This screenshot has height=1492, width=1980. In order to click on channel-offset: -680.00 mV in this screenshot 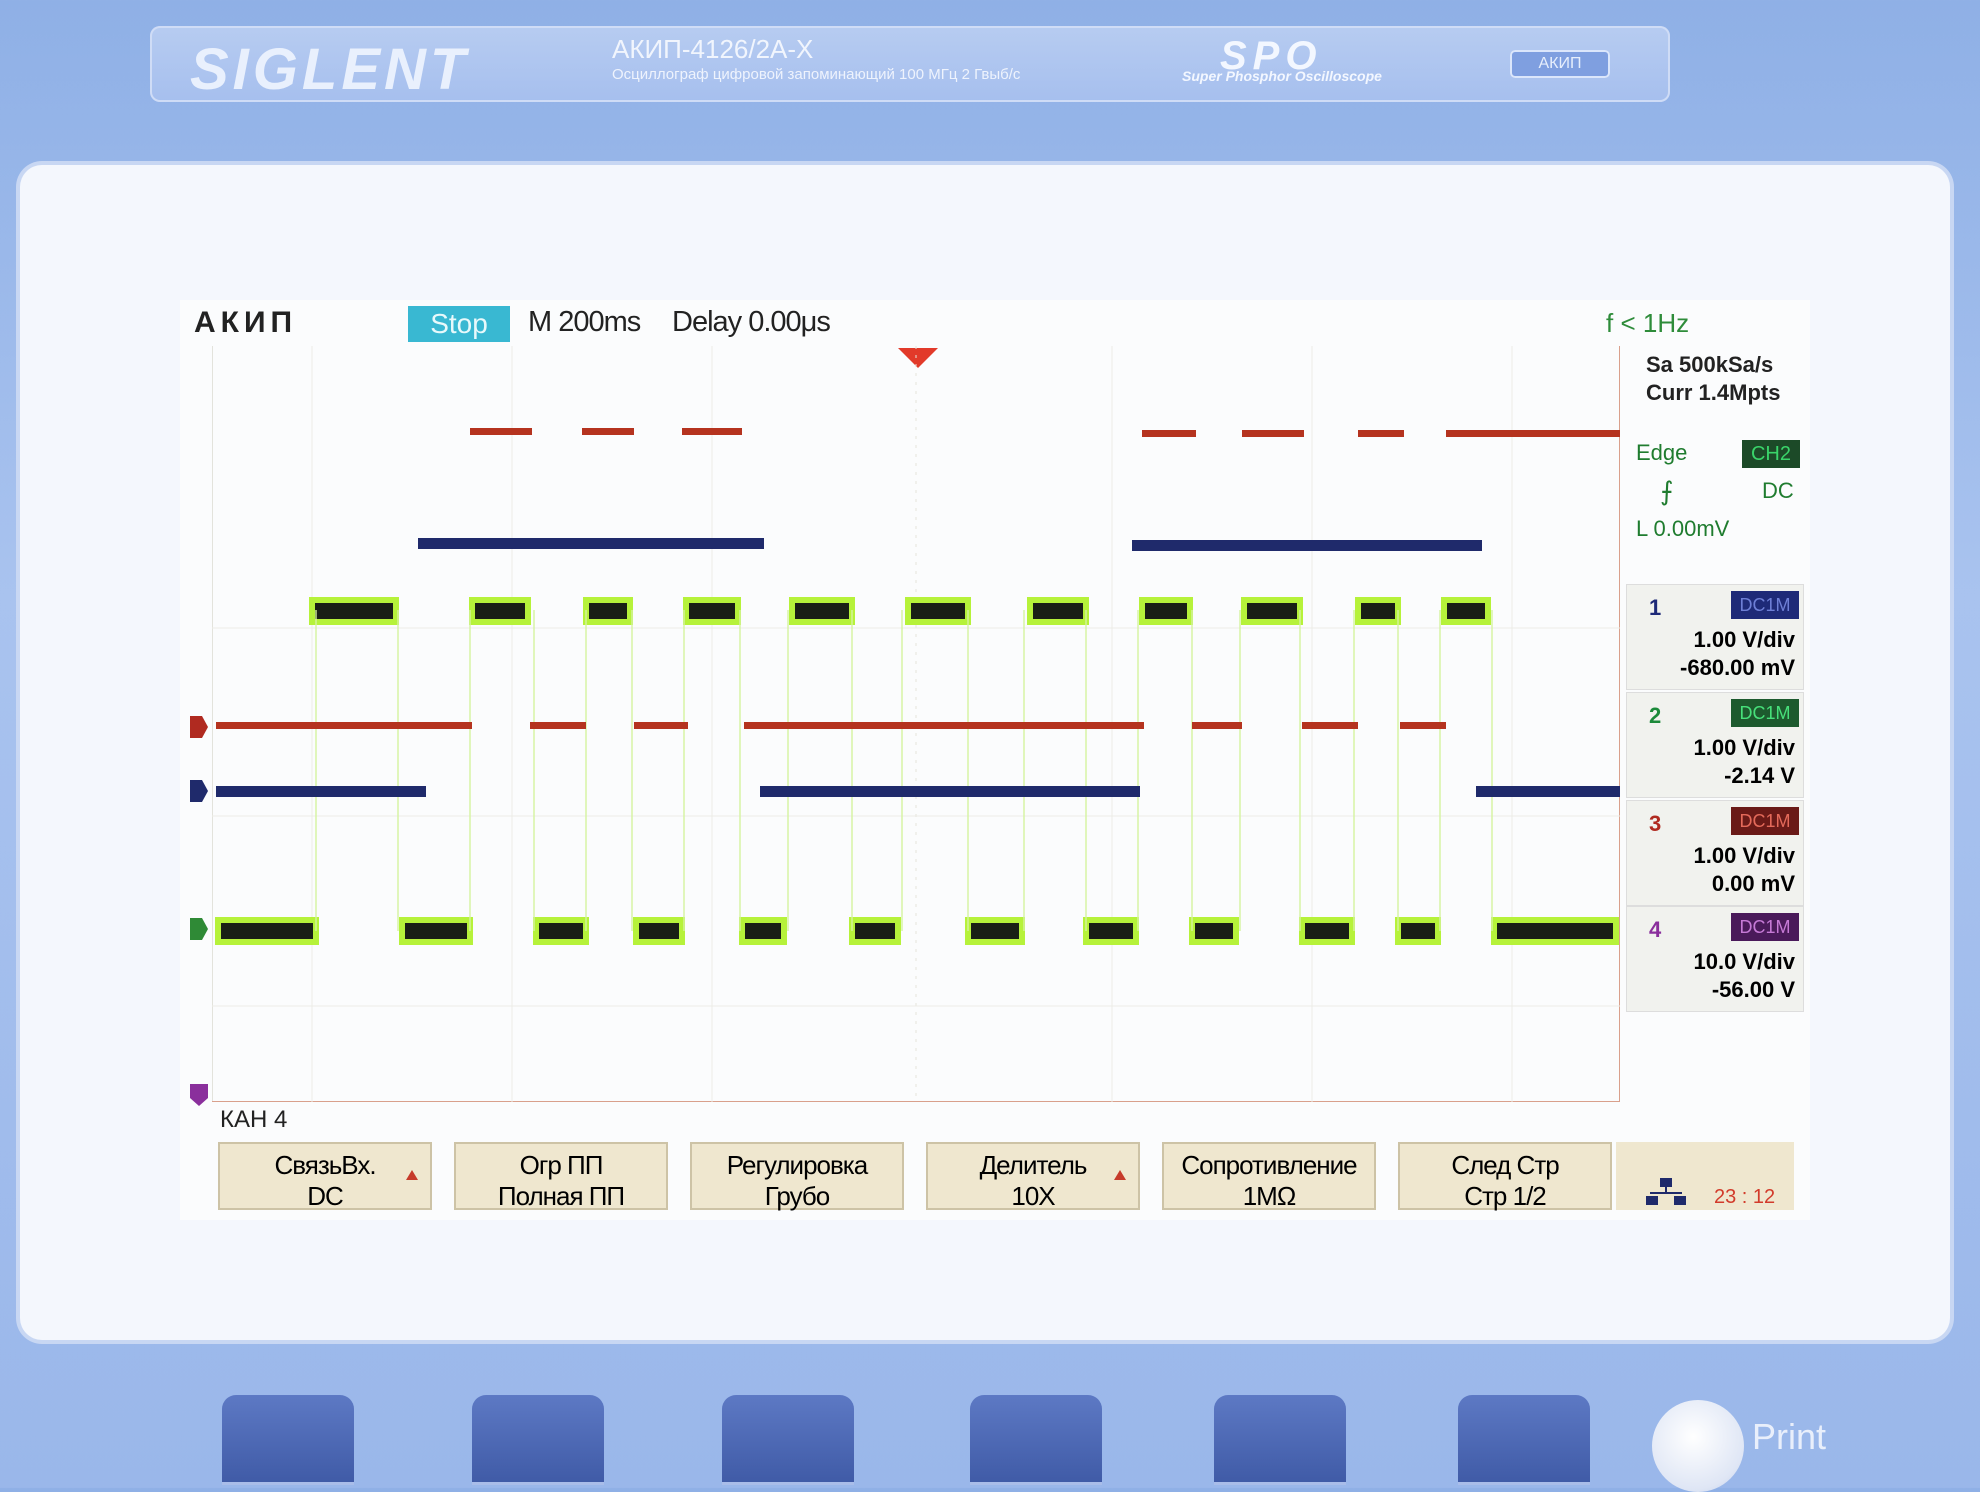, I will do `click(1737, 667)`.